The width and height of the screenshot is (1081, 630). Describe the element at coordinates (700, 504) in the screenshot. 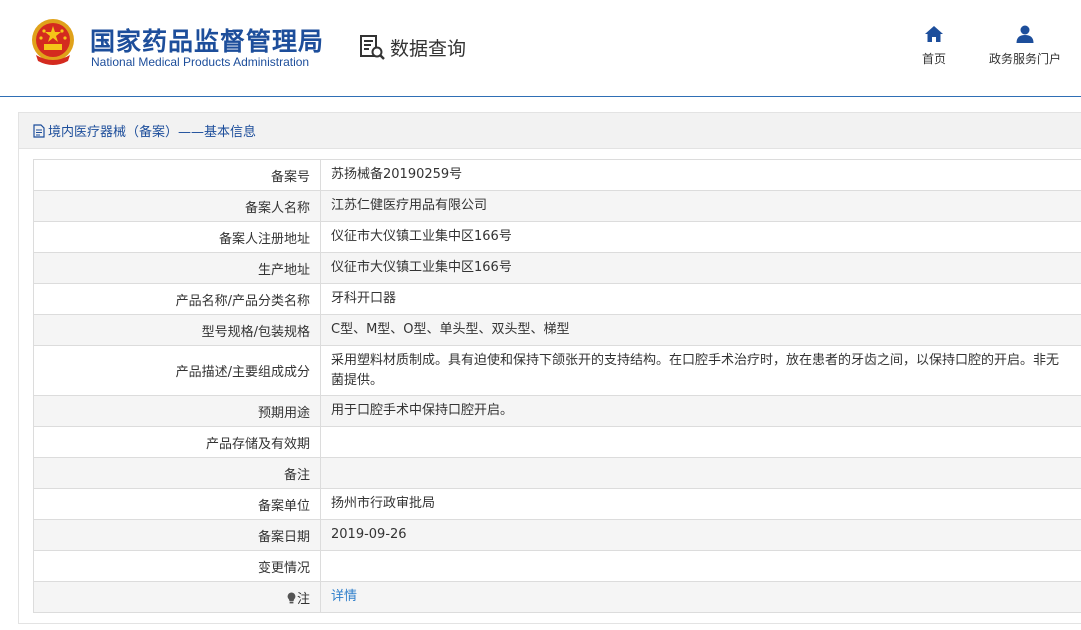

I see `row-value: 扬州市行政审批局` at that location.